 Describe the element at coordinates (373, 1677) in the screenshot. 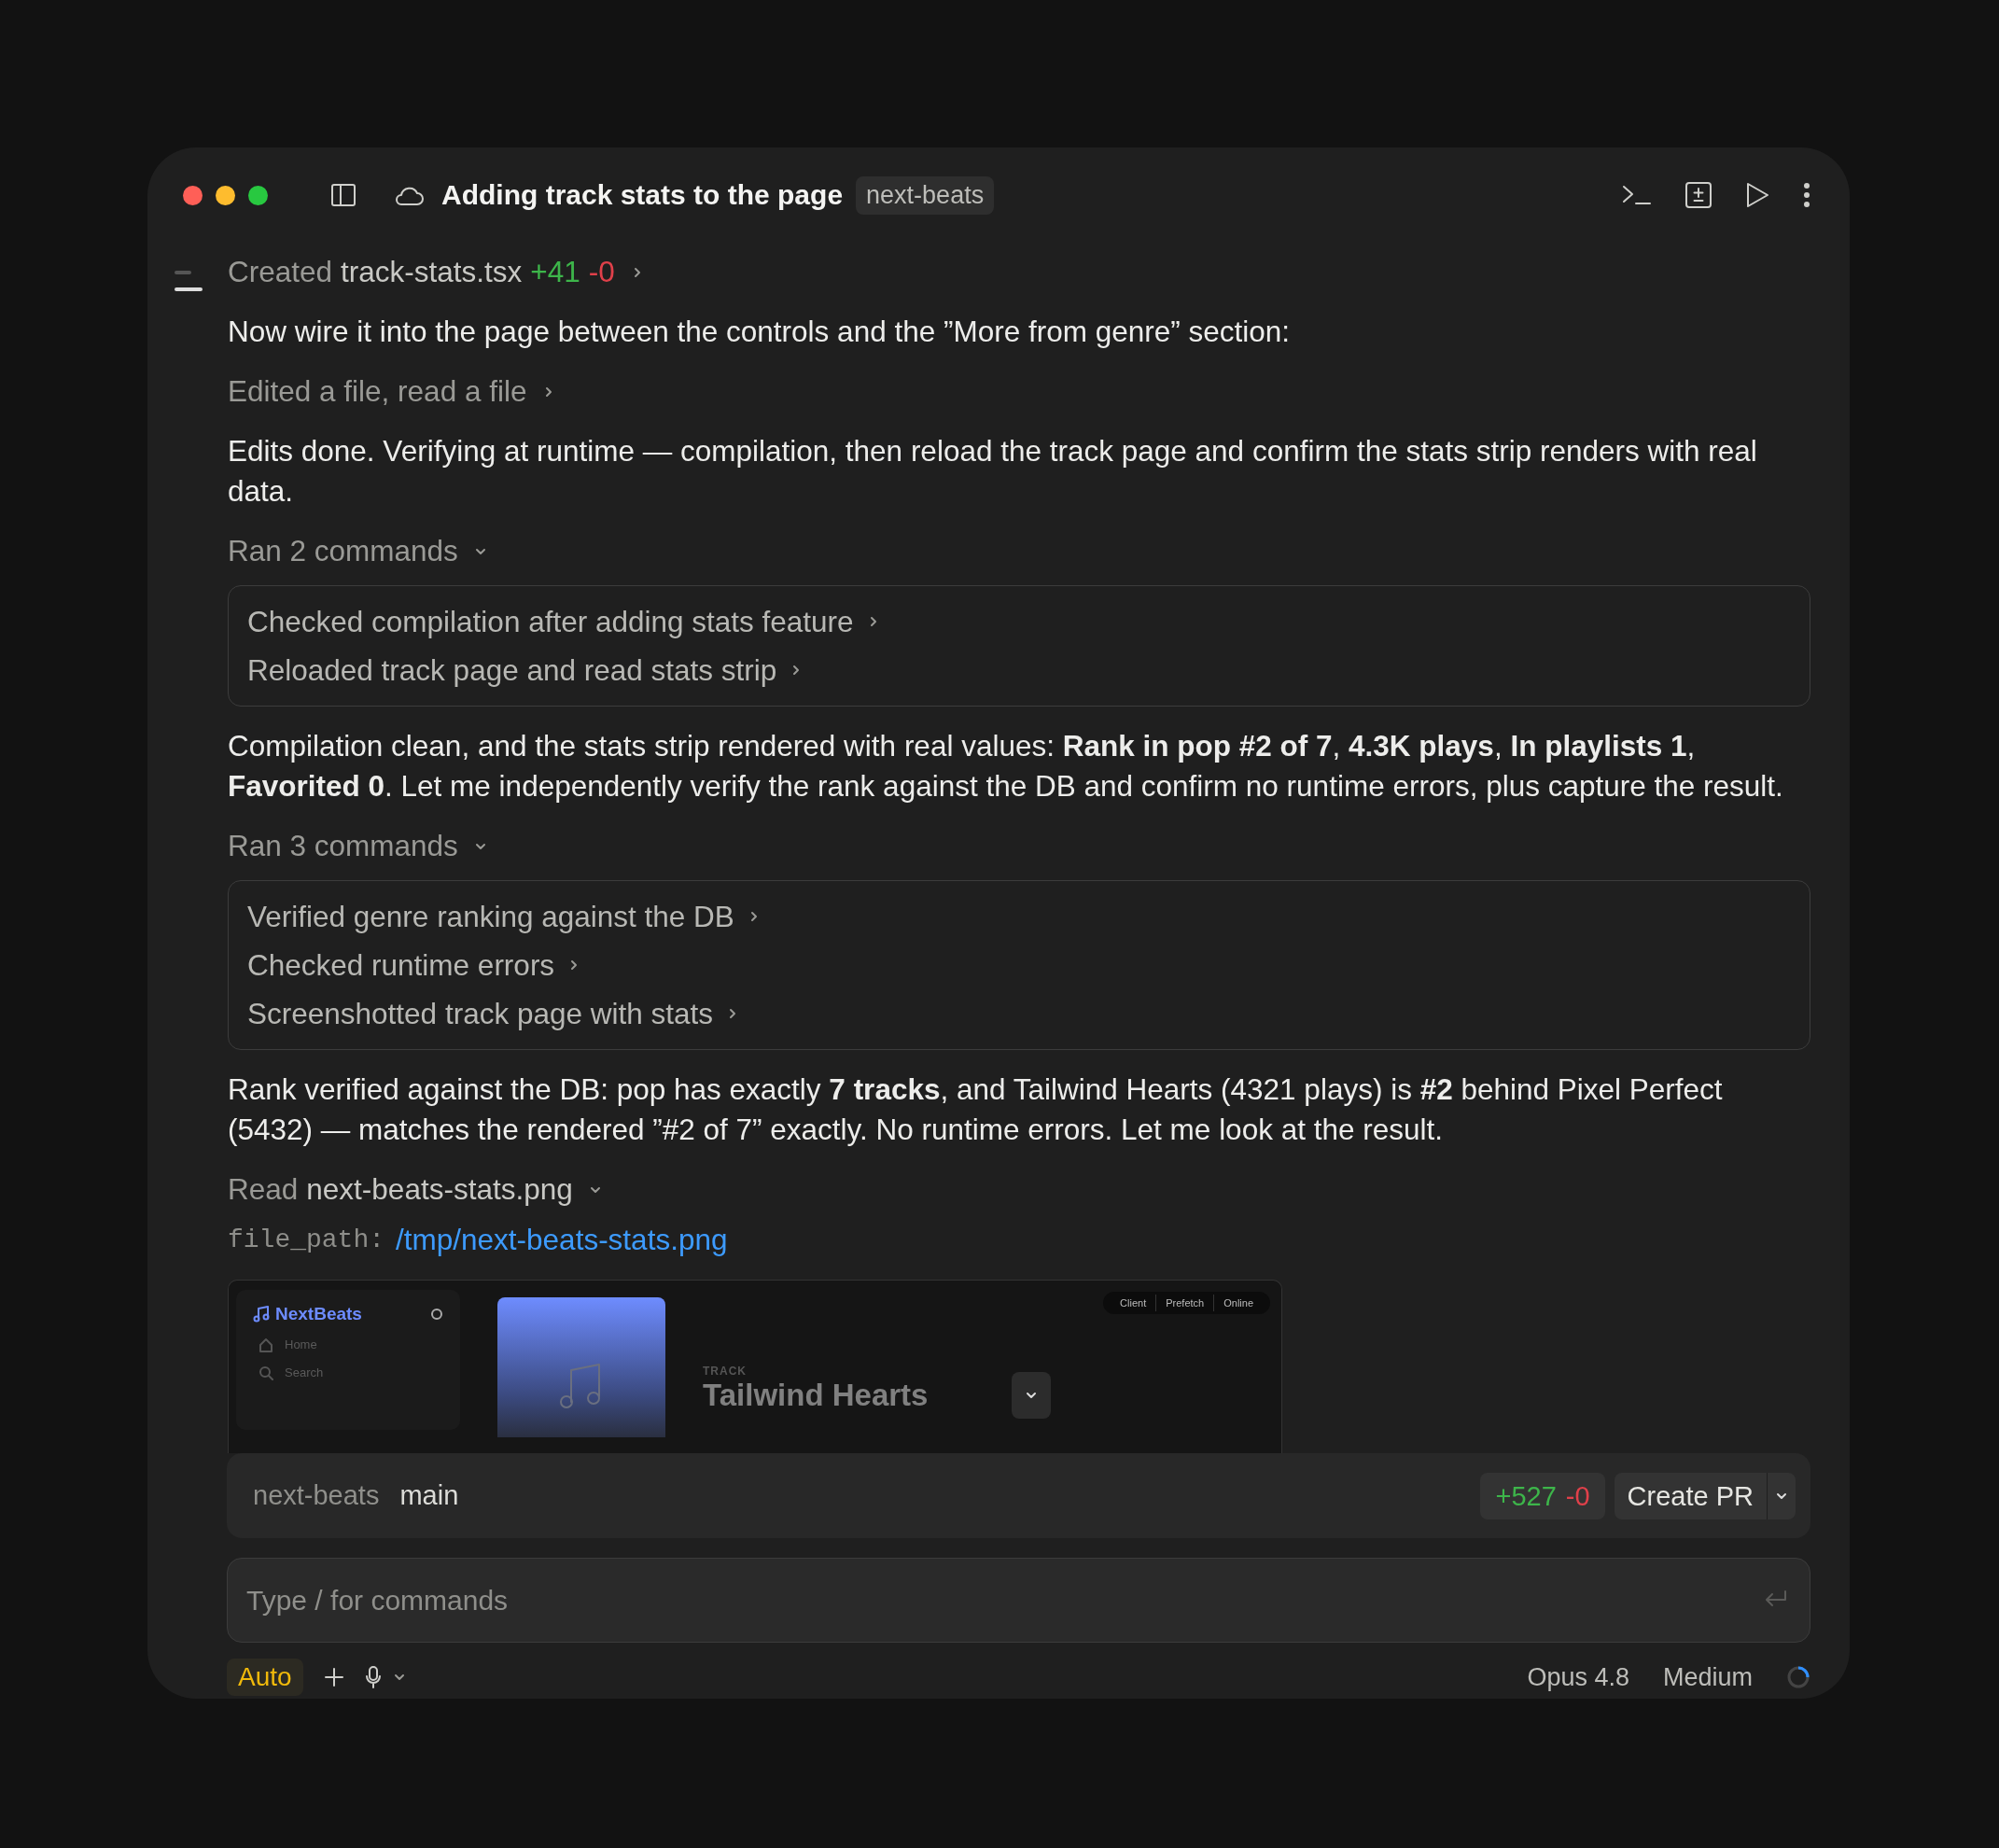

I see `microphone-icon` at that location.